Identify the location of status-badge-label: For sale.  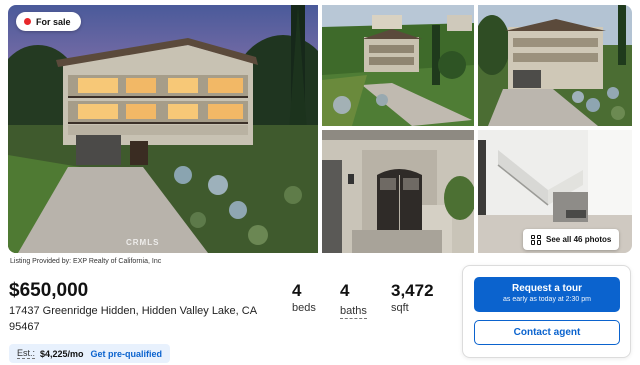
(53, 21).